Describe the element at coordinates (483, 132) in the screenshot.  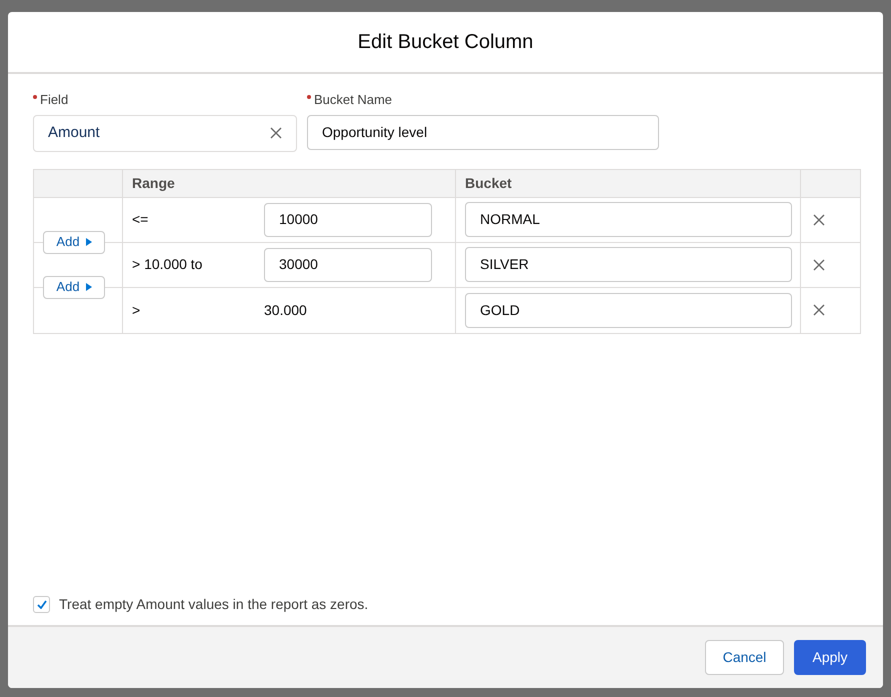
I see `bucket-name-input: Opportunity level` at that location.